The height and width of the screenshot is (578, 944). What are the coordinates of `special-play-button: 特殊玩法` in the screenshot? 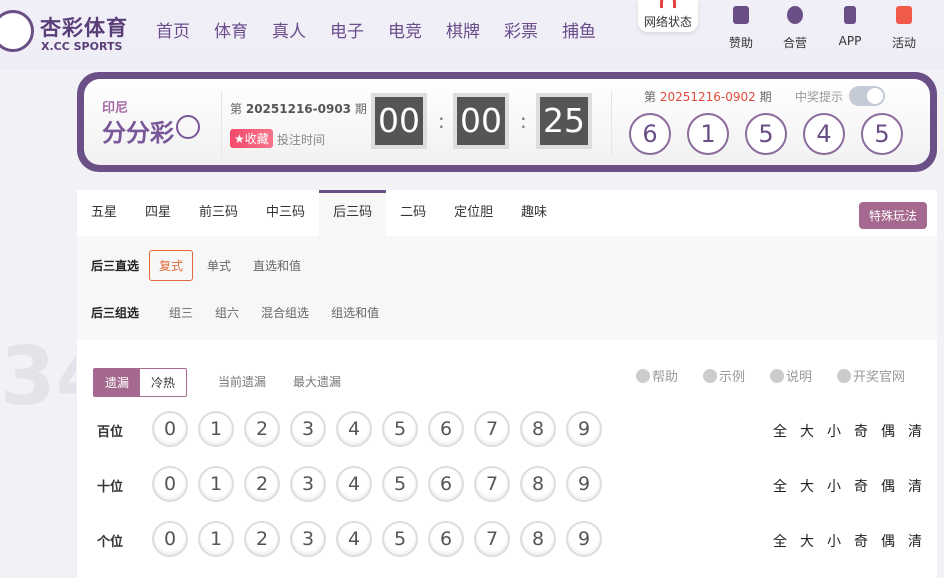 It's located at (892, 215).